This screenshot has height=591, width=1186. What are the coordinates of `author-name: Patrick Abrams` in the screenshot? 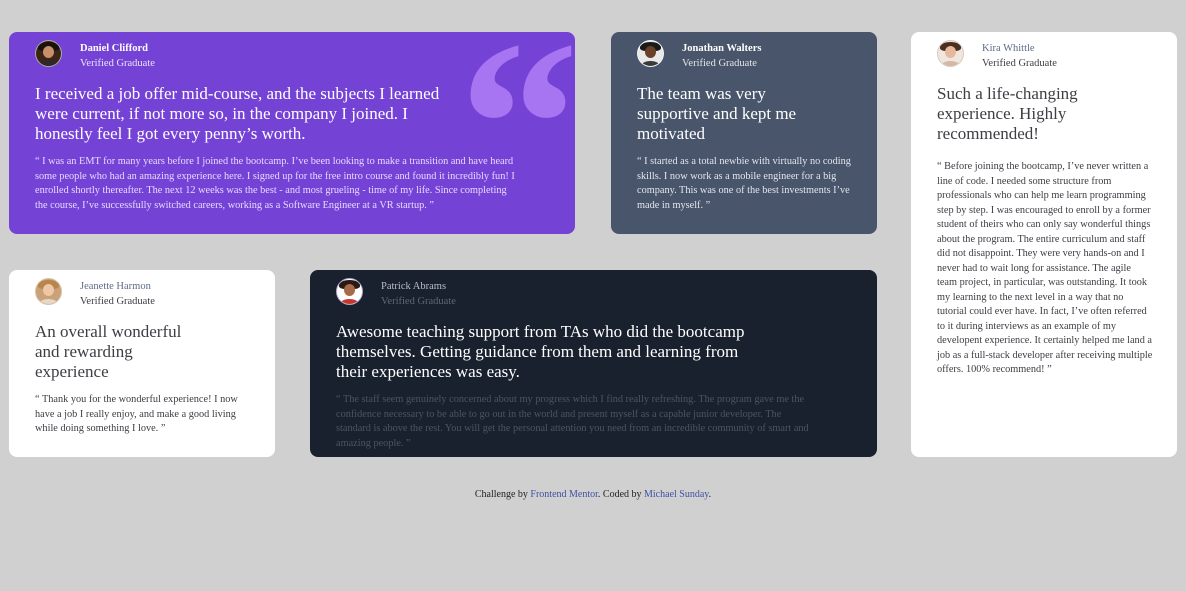 It's located at (414, 286).